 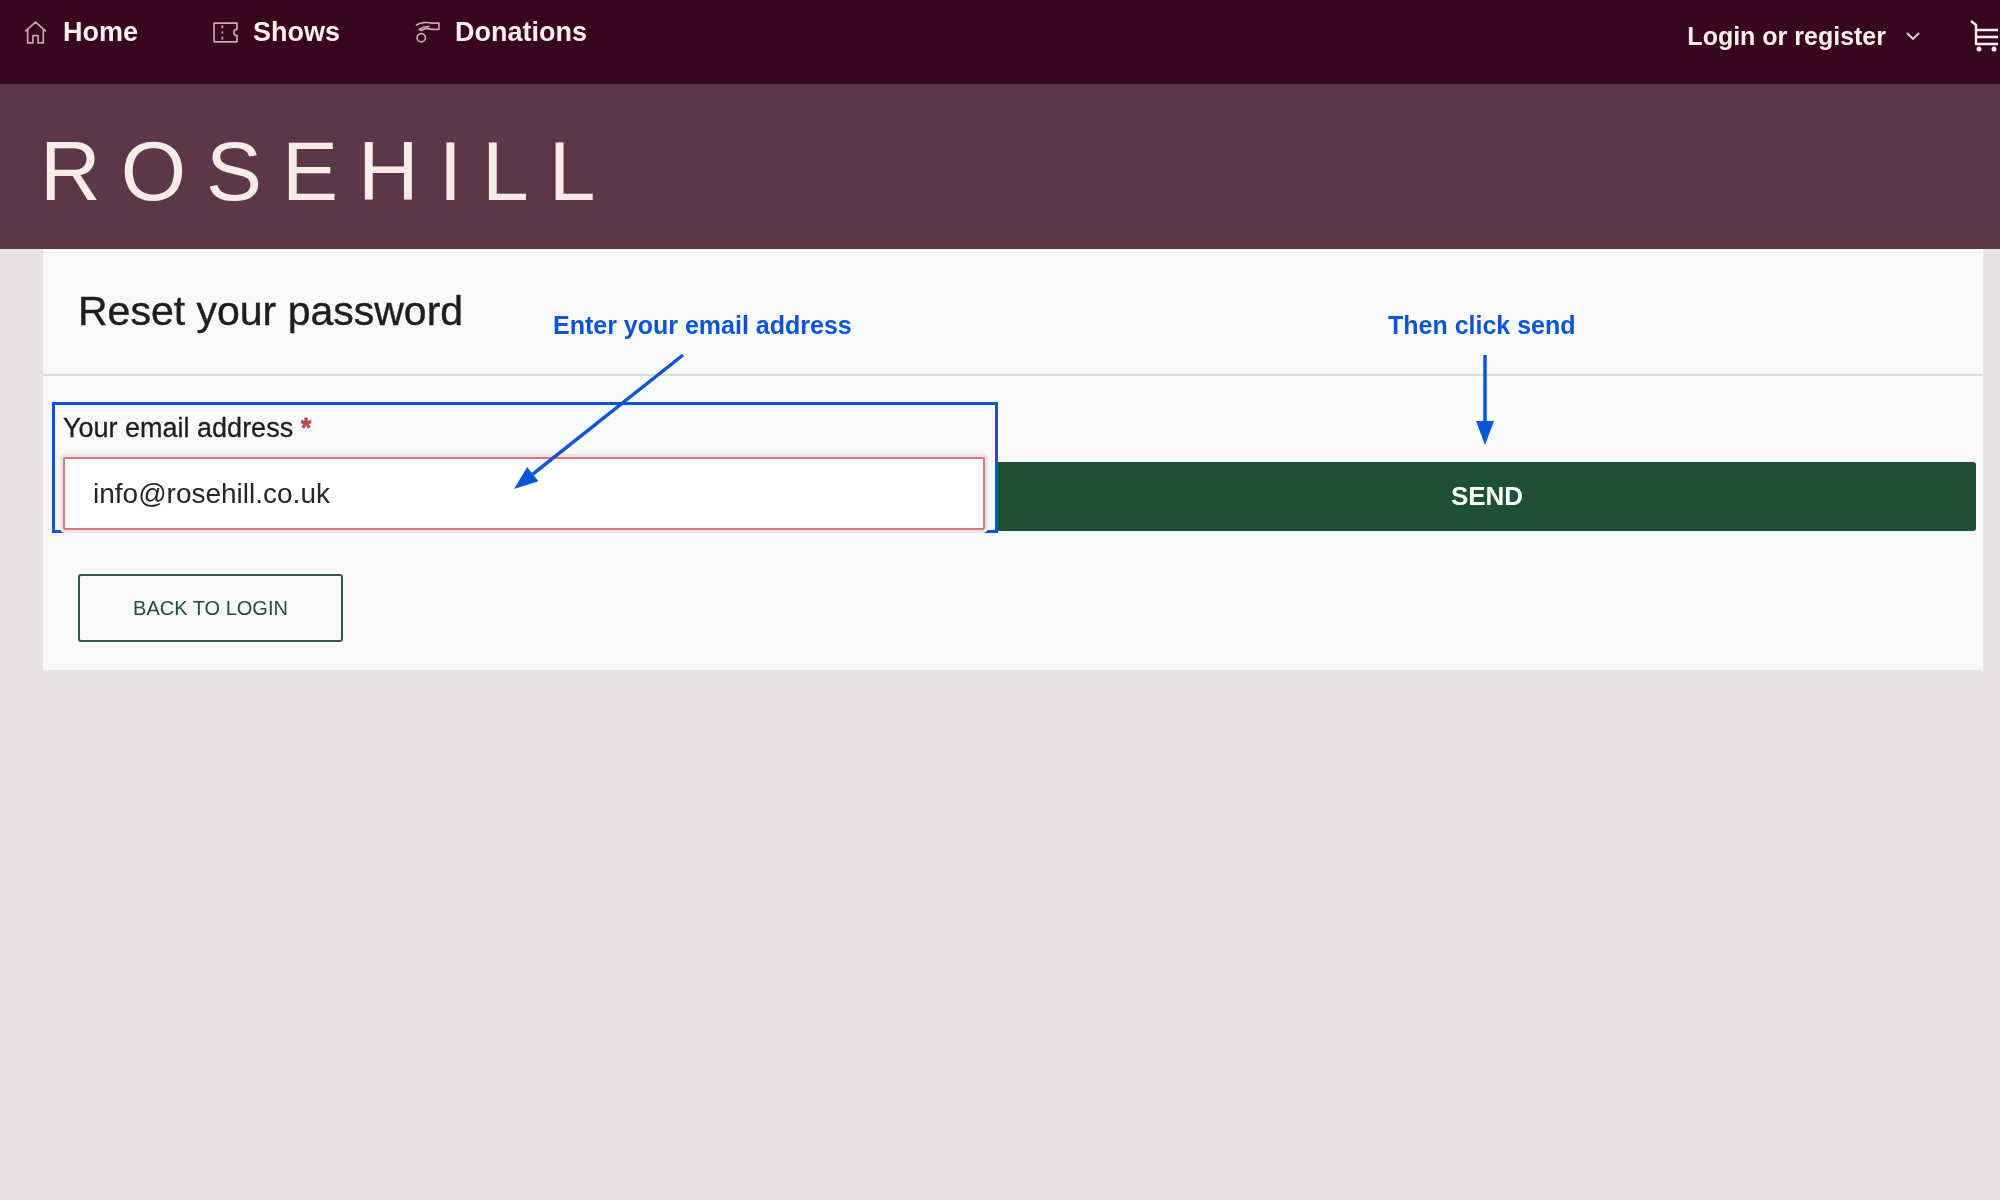 I want to click on chevron-down-icon, so click(x=1913, y=36).